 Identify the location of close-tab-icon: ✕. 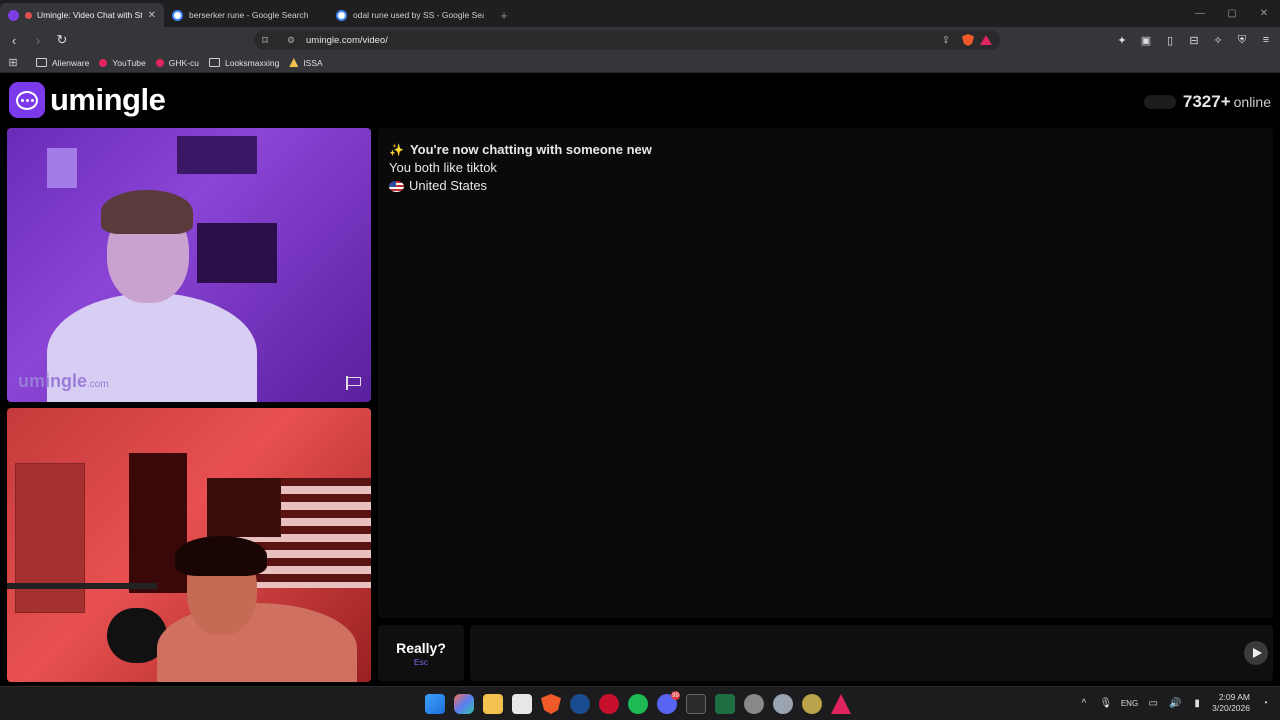
(152, 15).